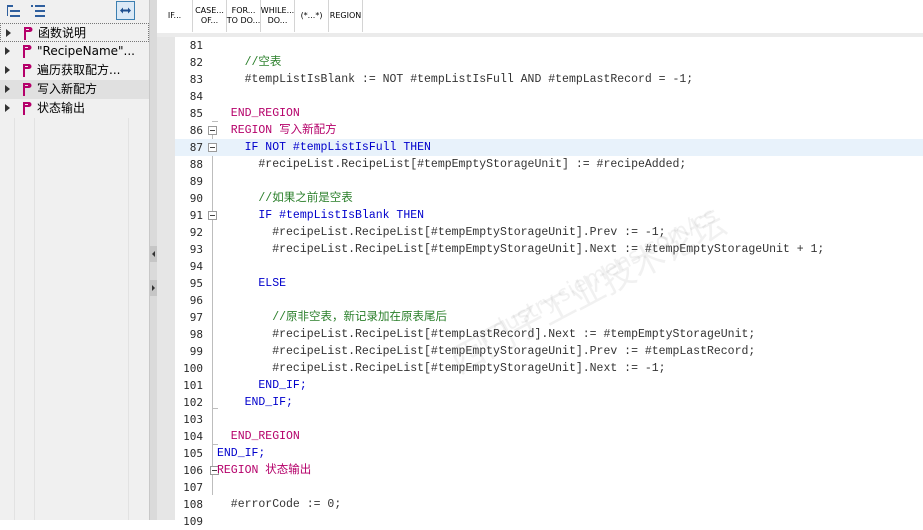  Describe the element at coordinates (279, 504) in the screenshot. I see `code-text: #errorCode := 0;` at that location.